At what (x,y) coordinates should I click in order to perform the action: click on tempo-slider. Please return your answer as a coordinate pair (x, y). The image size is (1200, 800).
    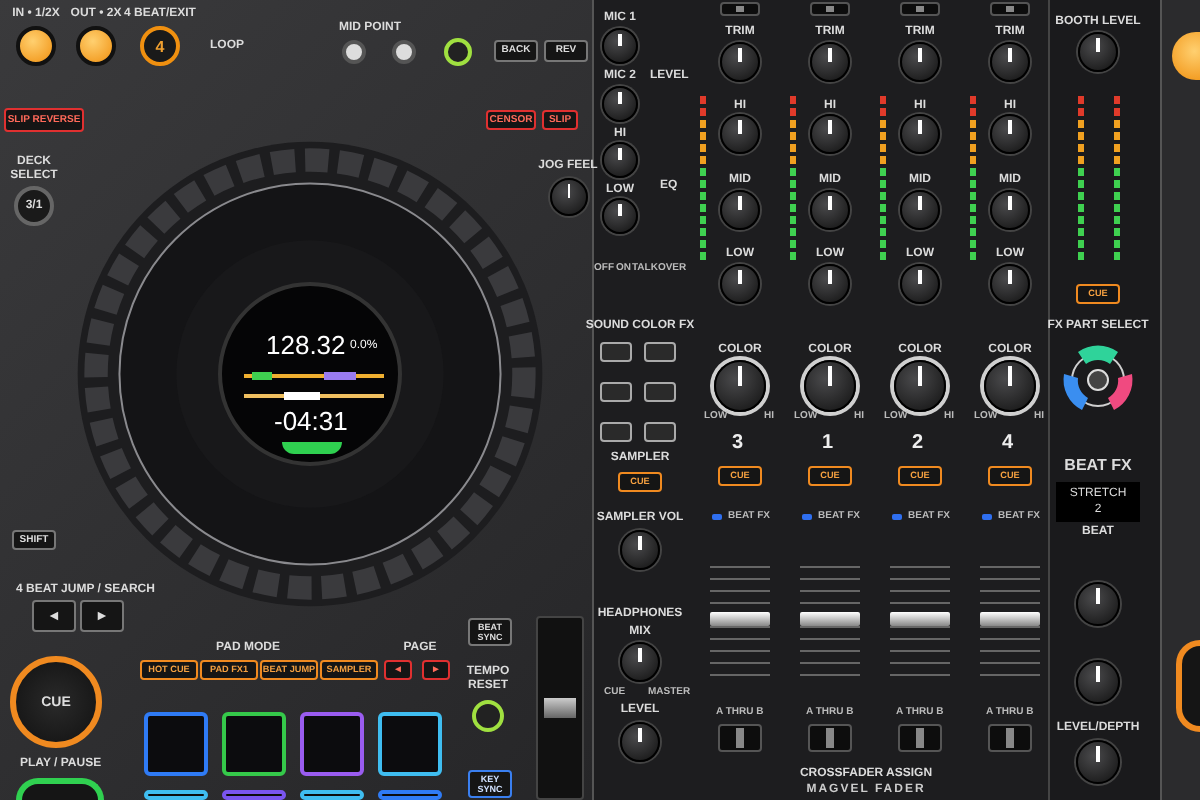
    Looking at the image, I should click on (560, 708).